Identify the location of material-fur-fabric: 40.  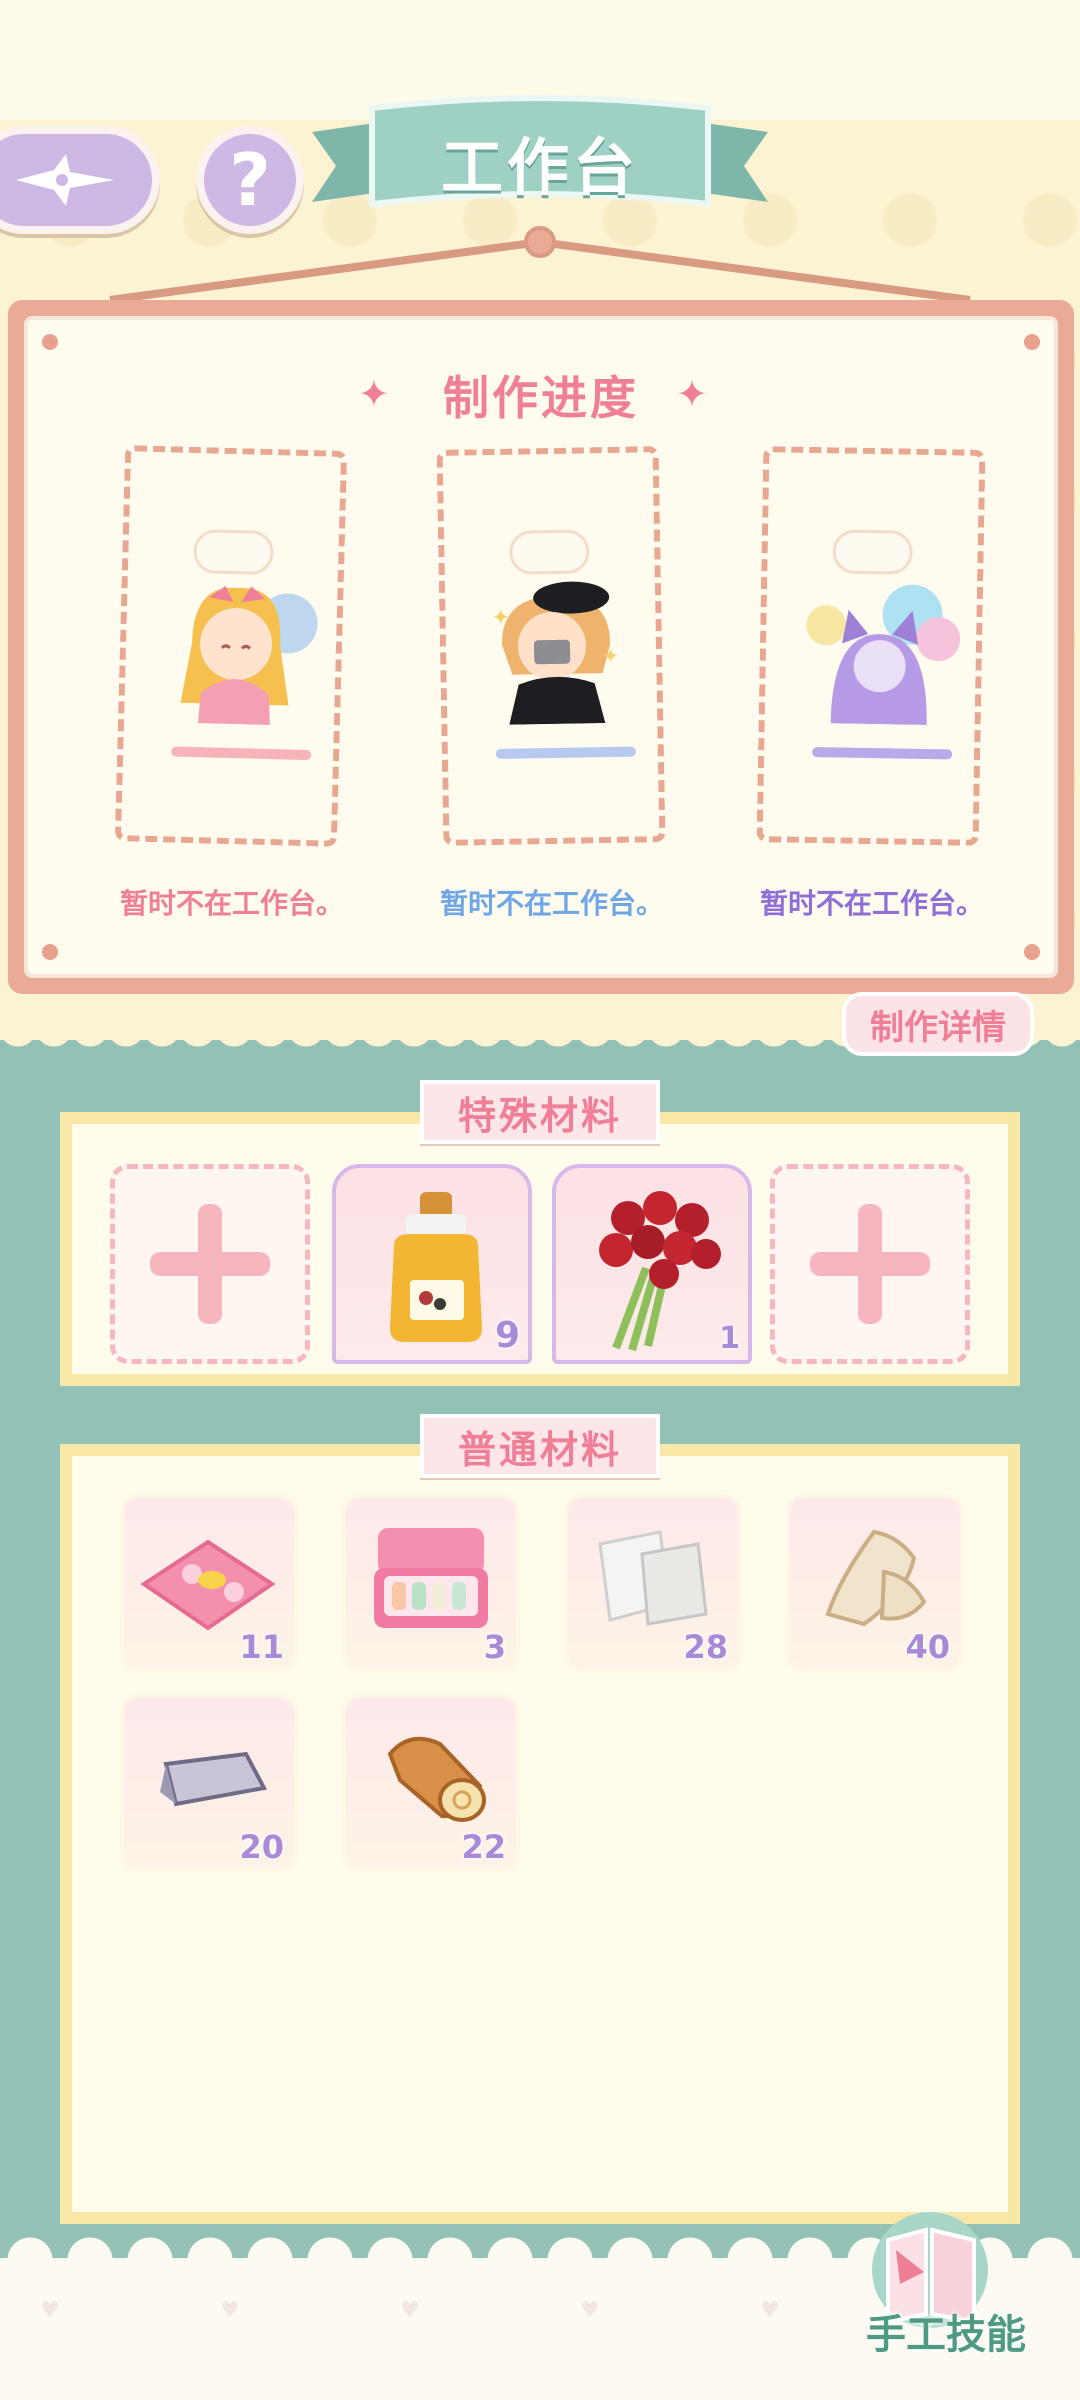
(875, 1583).